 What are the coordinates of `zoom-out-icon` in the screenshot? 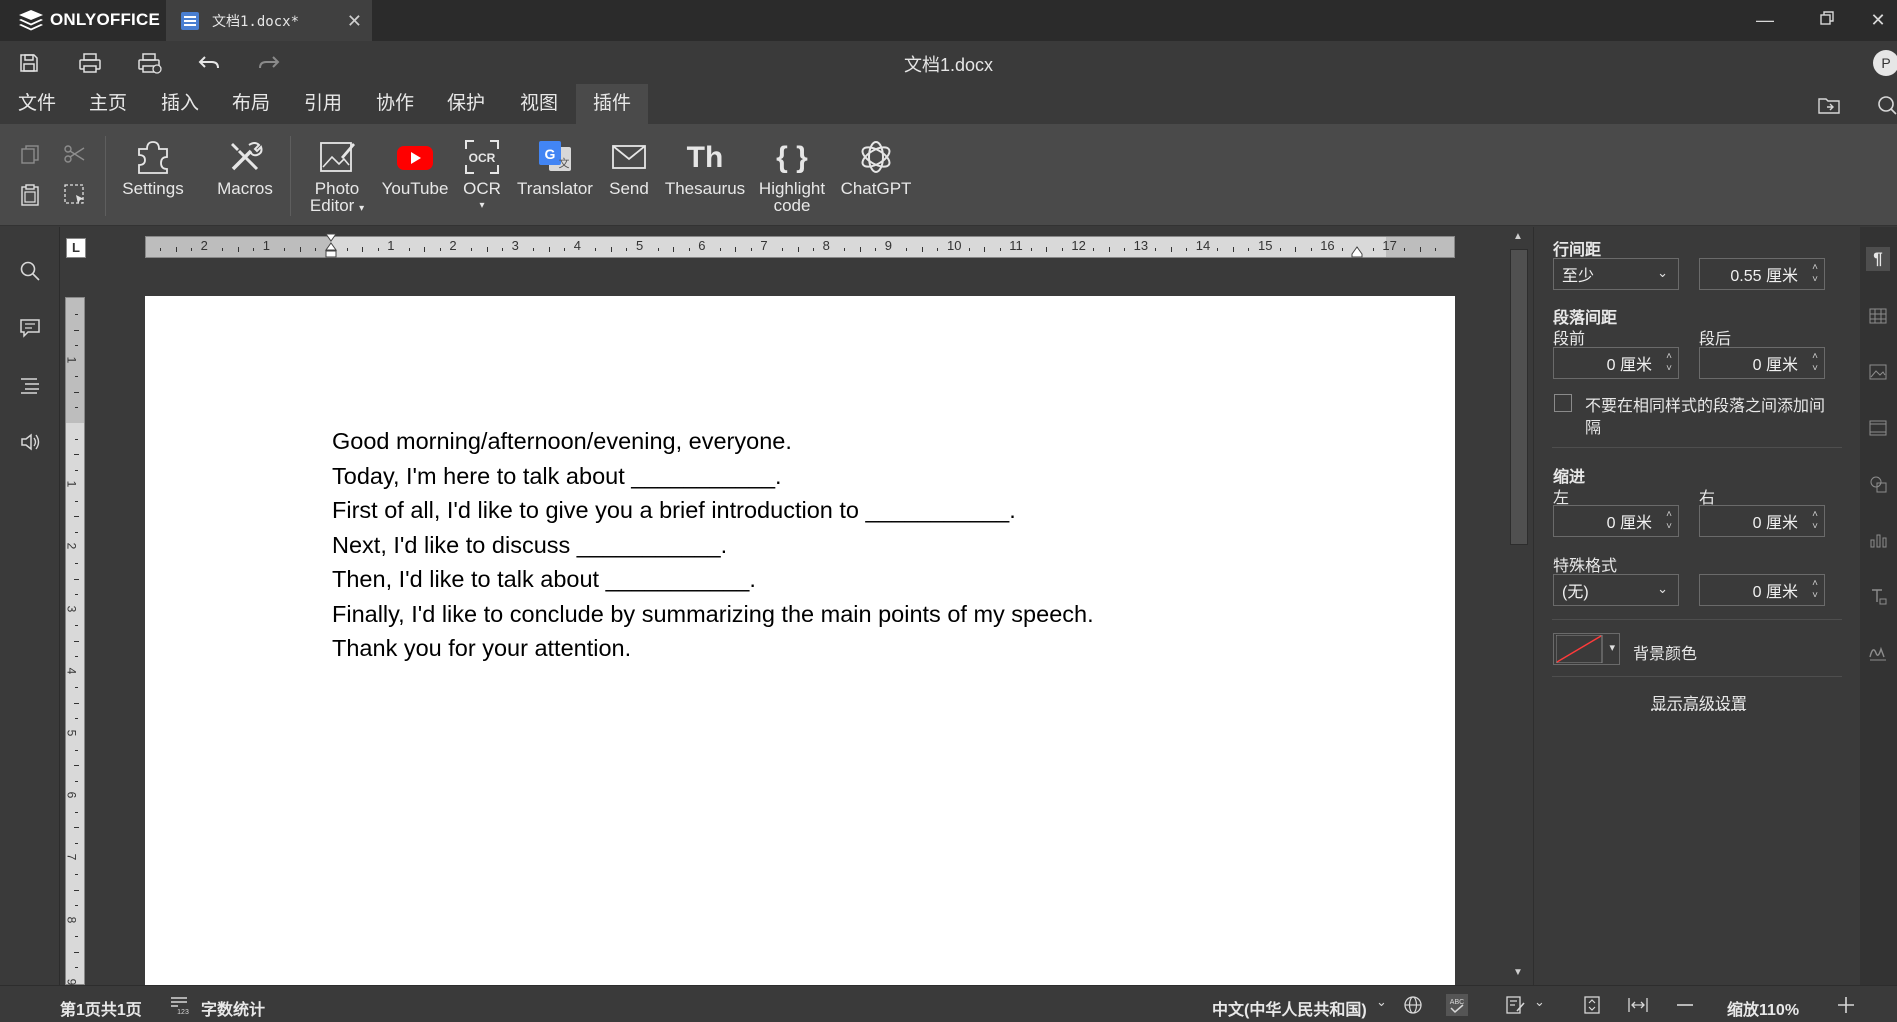 It's located at (1685, 1005).